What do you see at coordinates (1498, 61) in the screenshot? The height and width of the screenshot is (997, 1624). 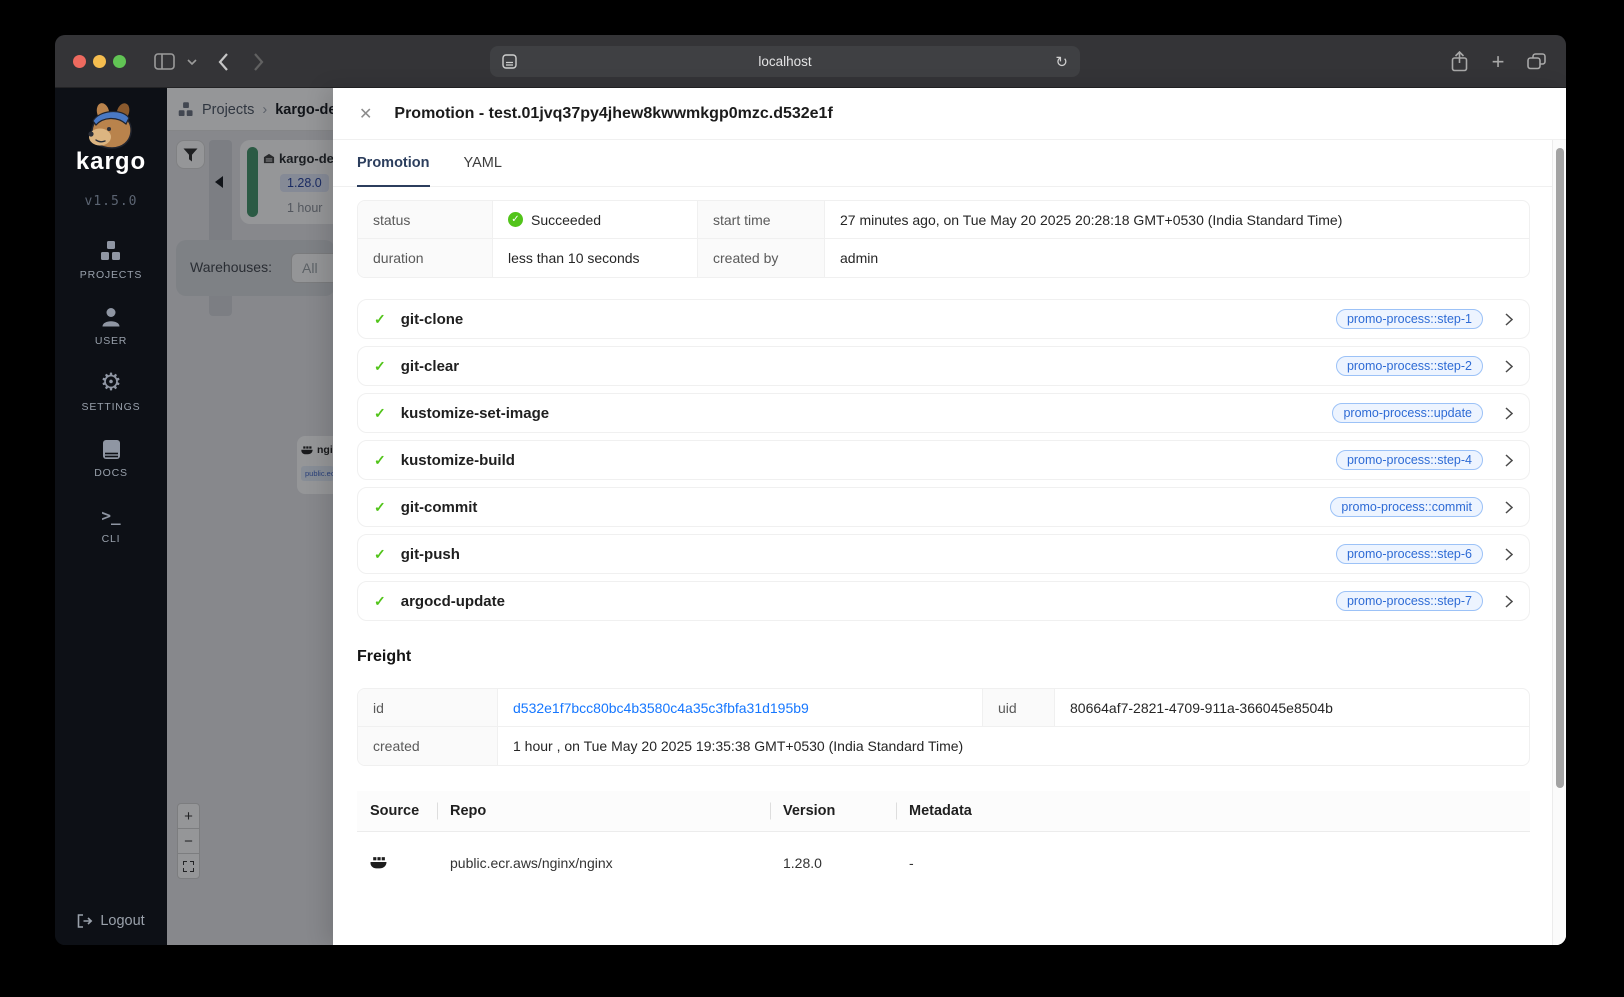 I see `new-tab-icon: +` at bounding box center [1498, 61].